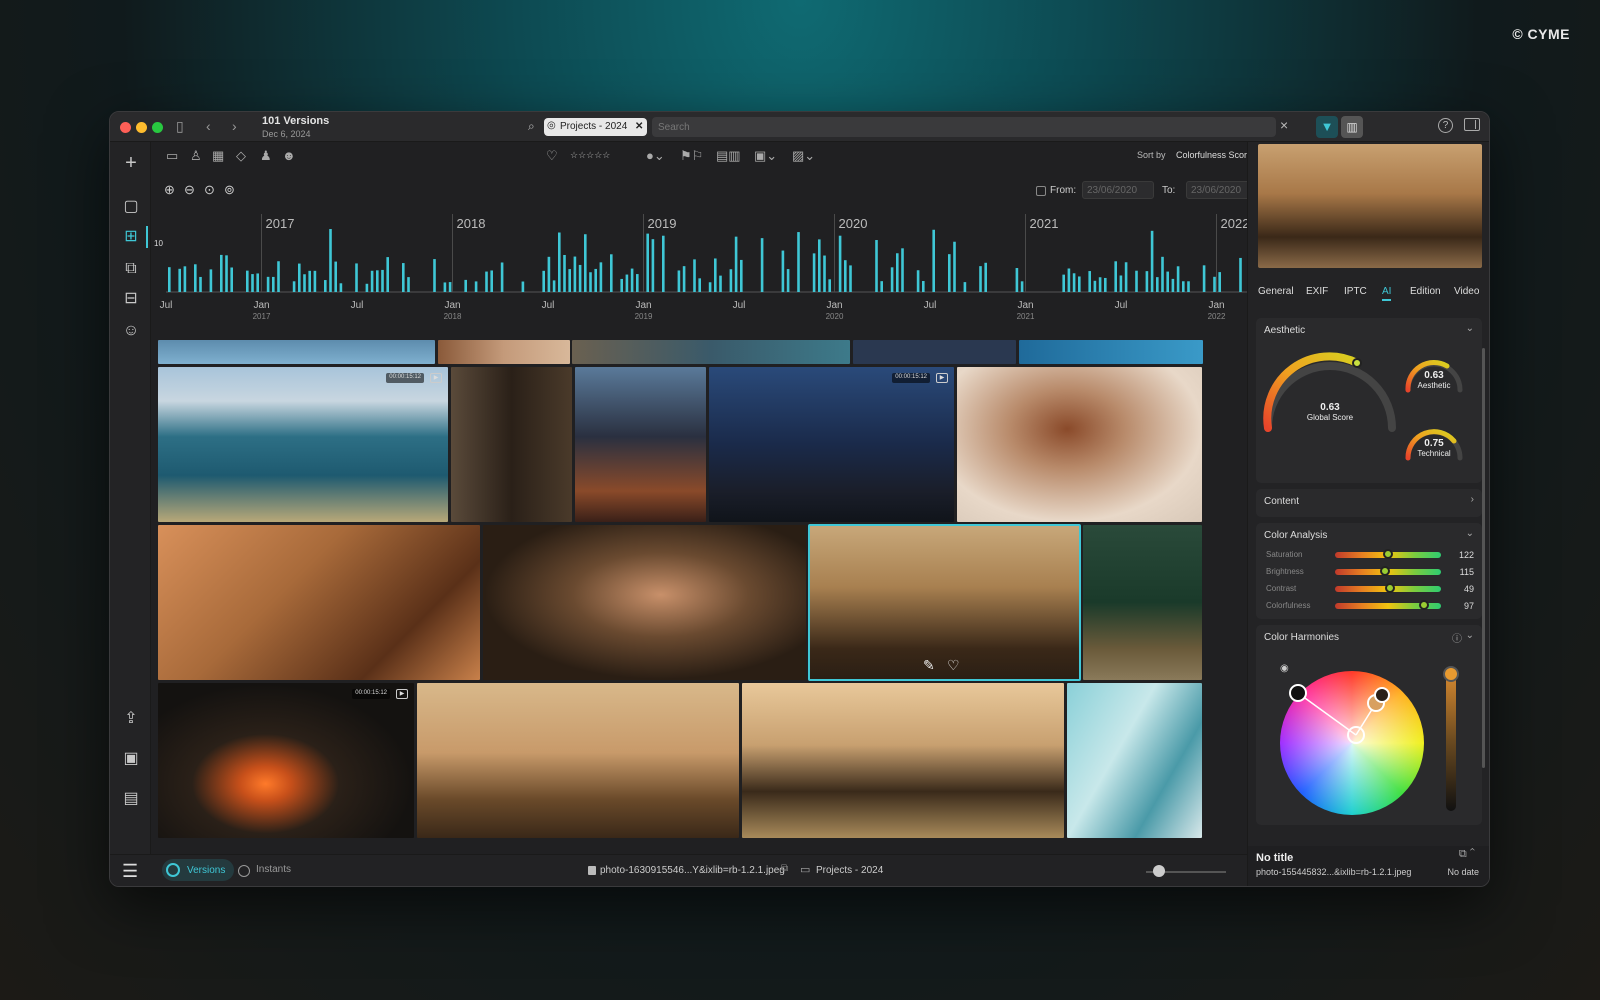 This screenshot has width=1600, height=1000. I want to click on minimize-window-button, so click(141, 127).